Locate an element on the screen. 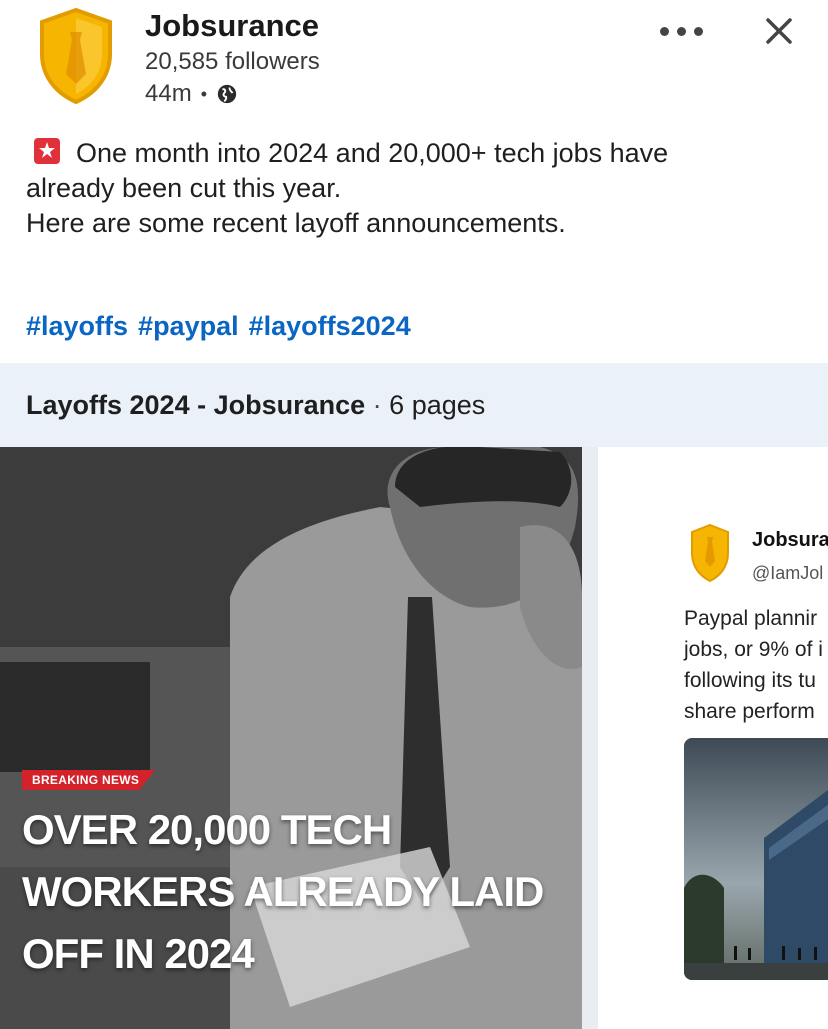  headline-line-3: OFF IN 2024 is located at coordinates (138, 953).